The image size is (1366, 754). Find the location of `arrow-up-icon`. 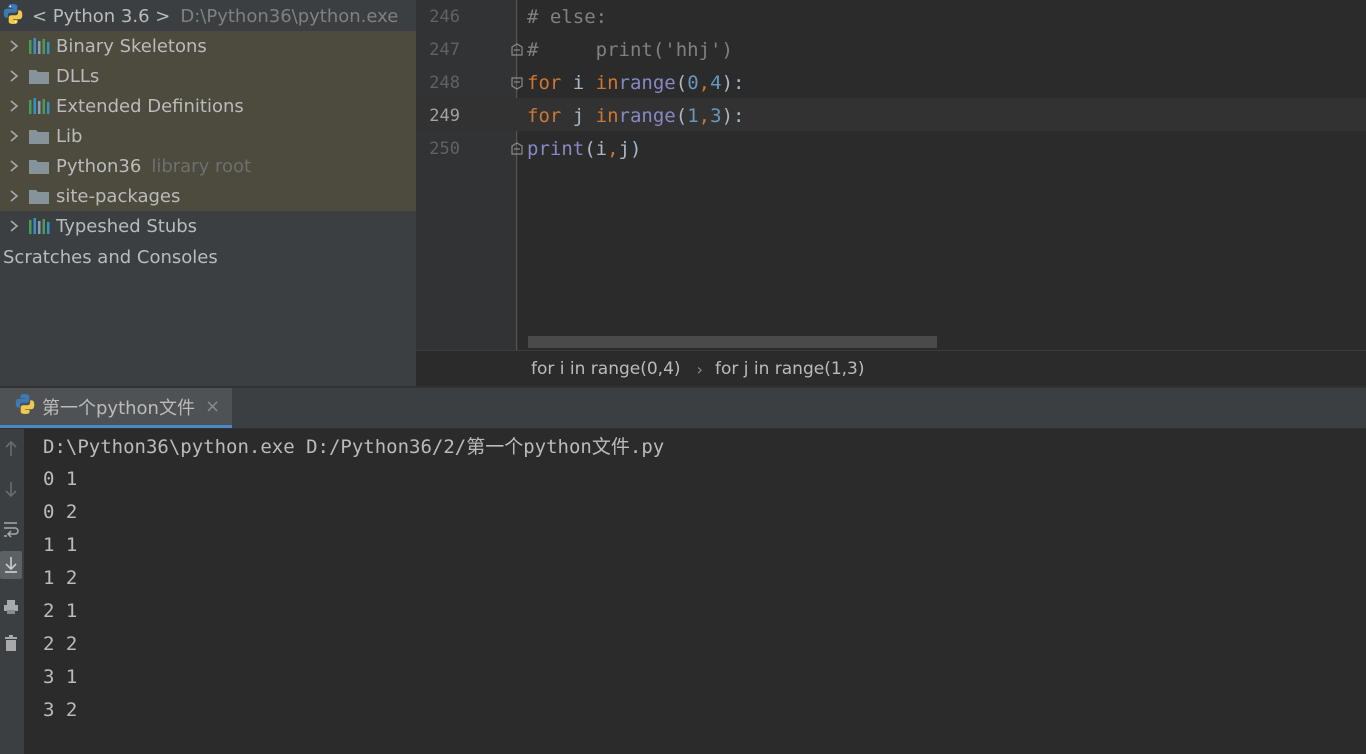

arrow-up-icon is located at coordinates (11, 449).